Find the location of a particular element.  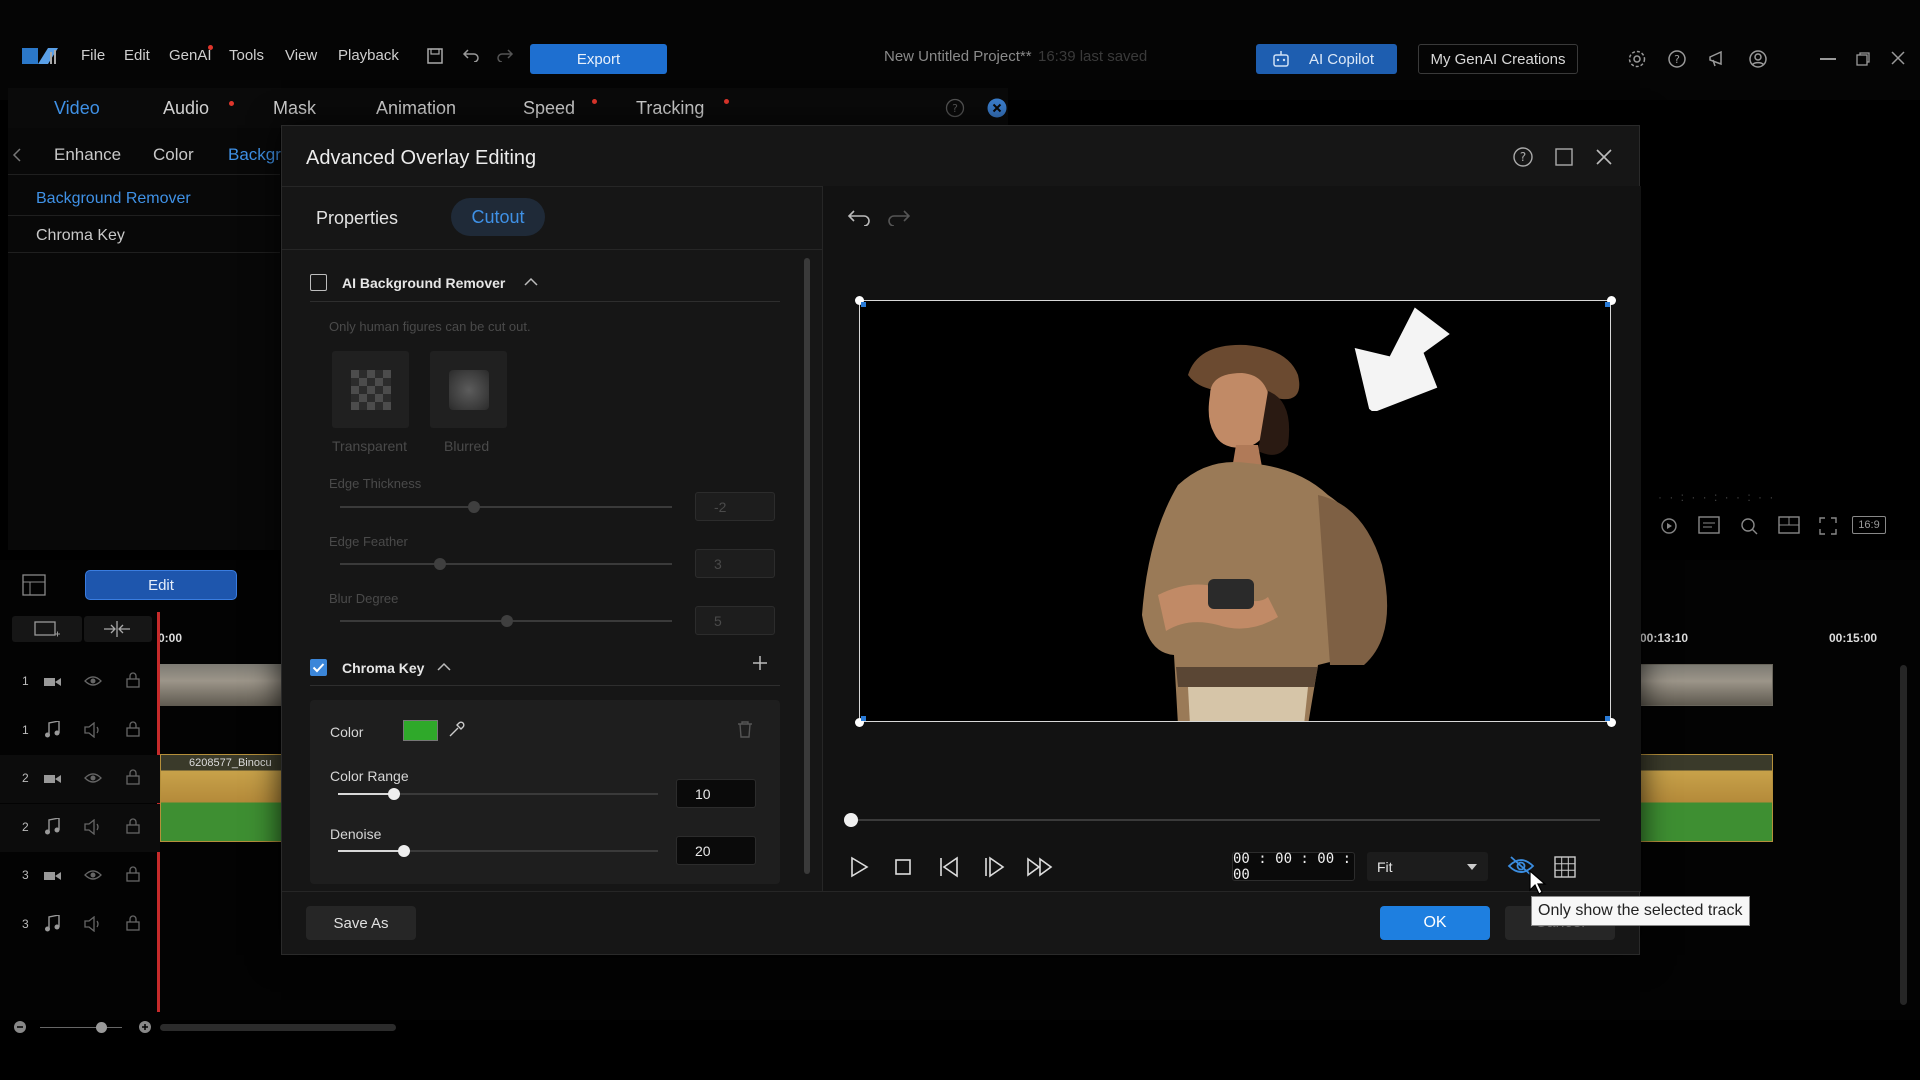

tab-speed: Speed is located at coordinates (549, 108).